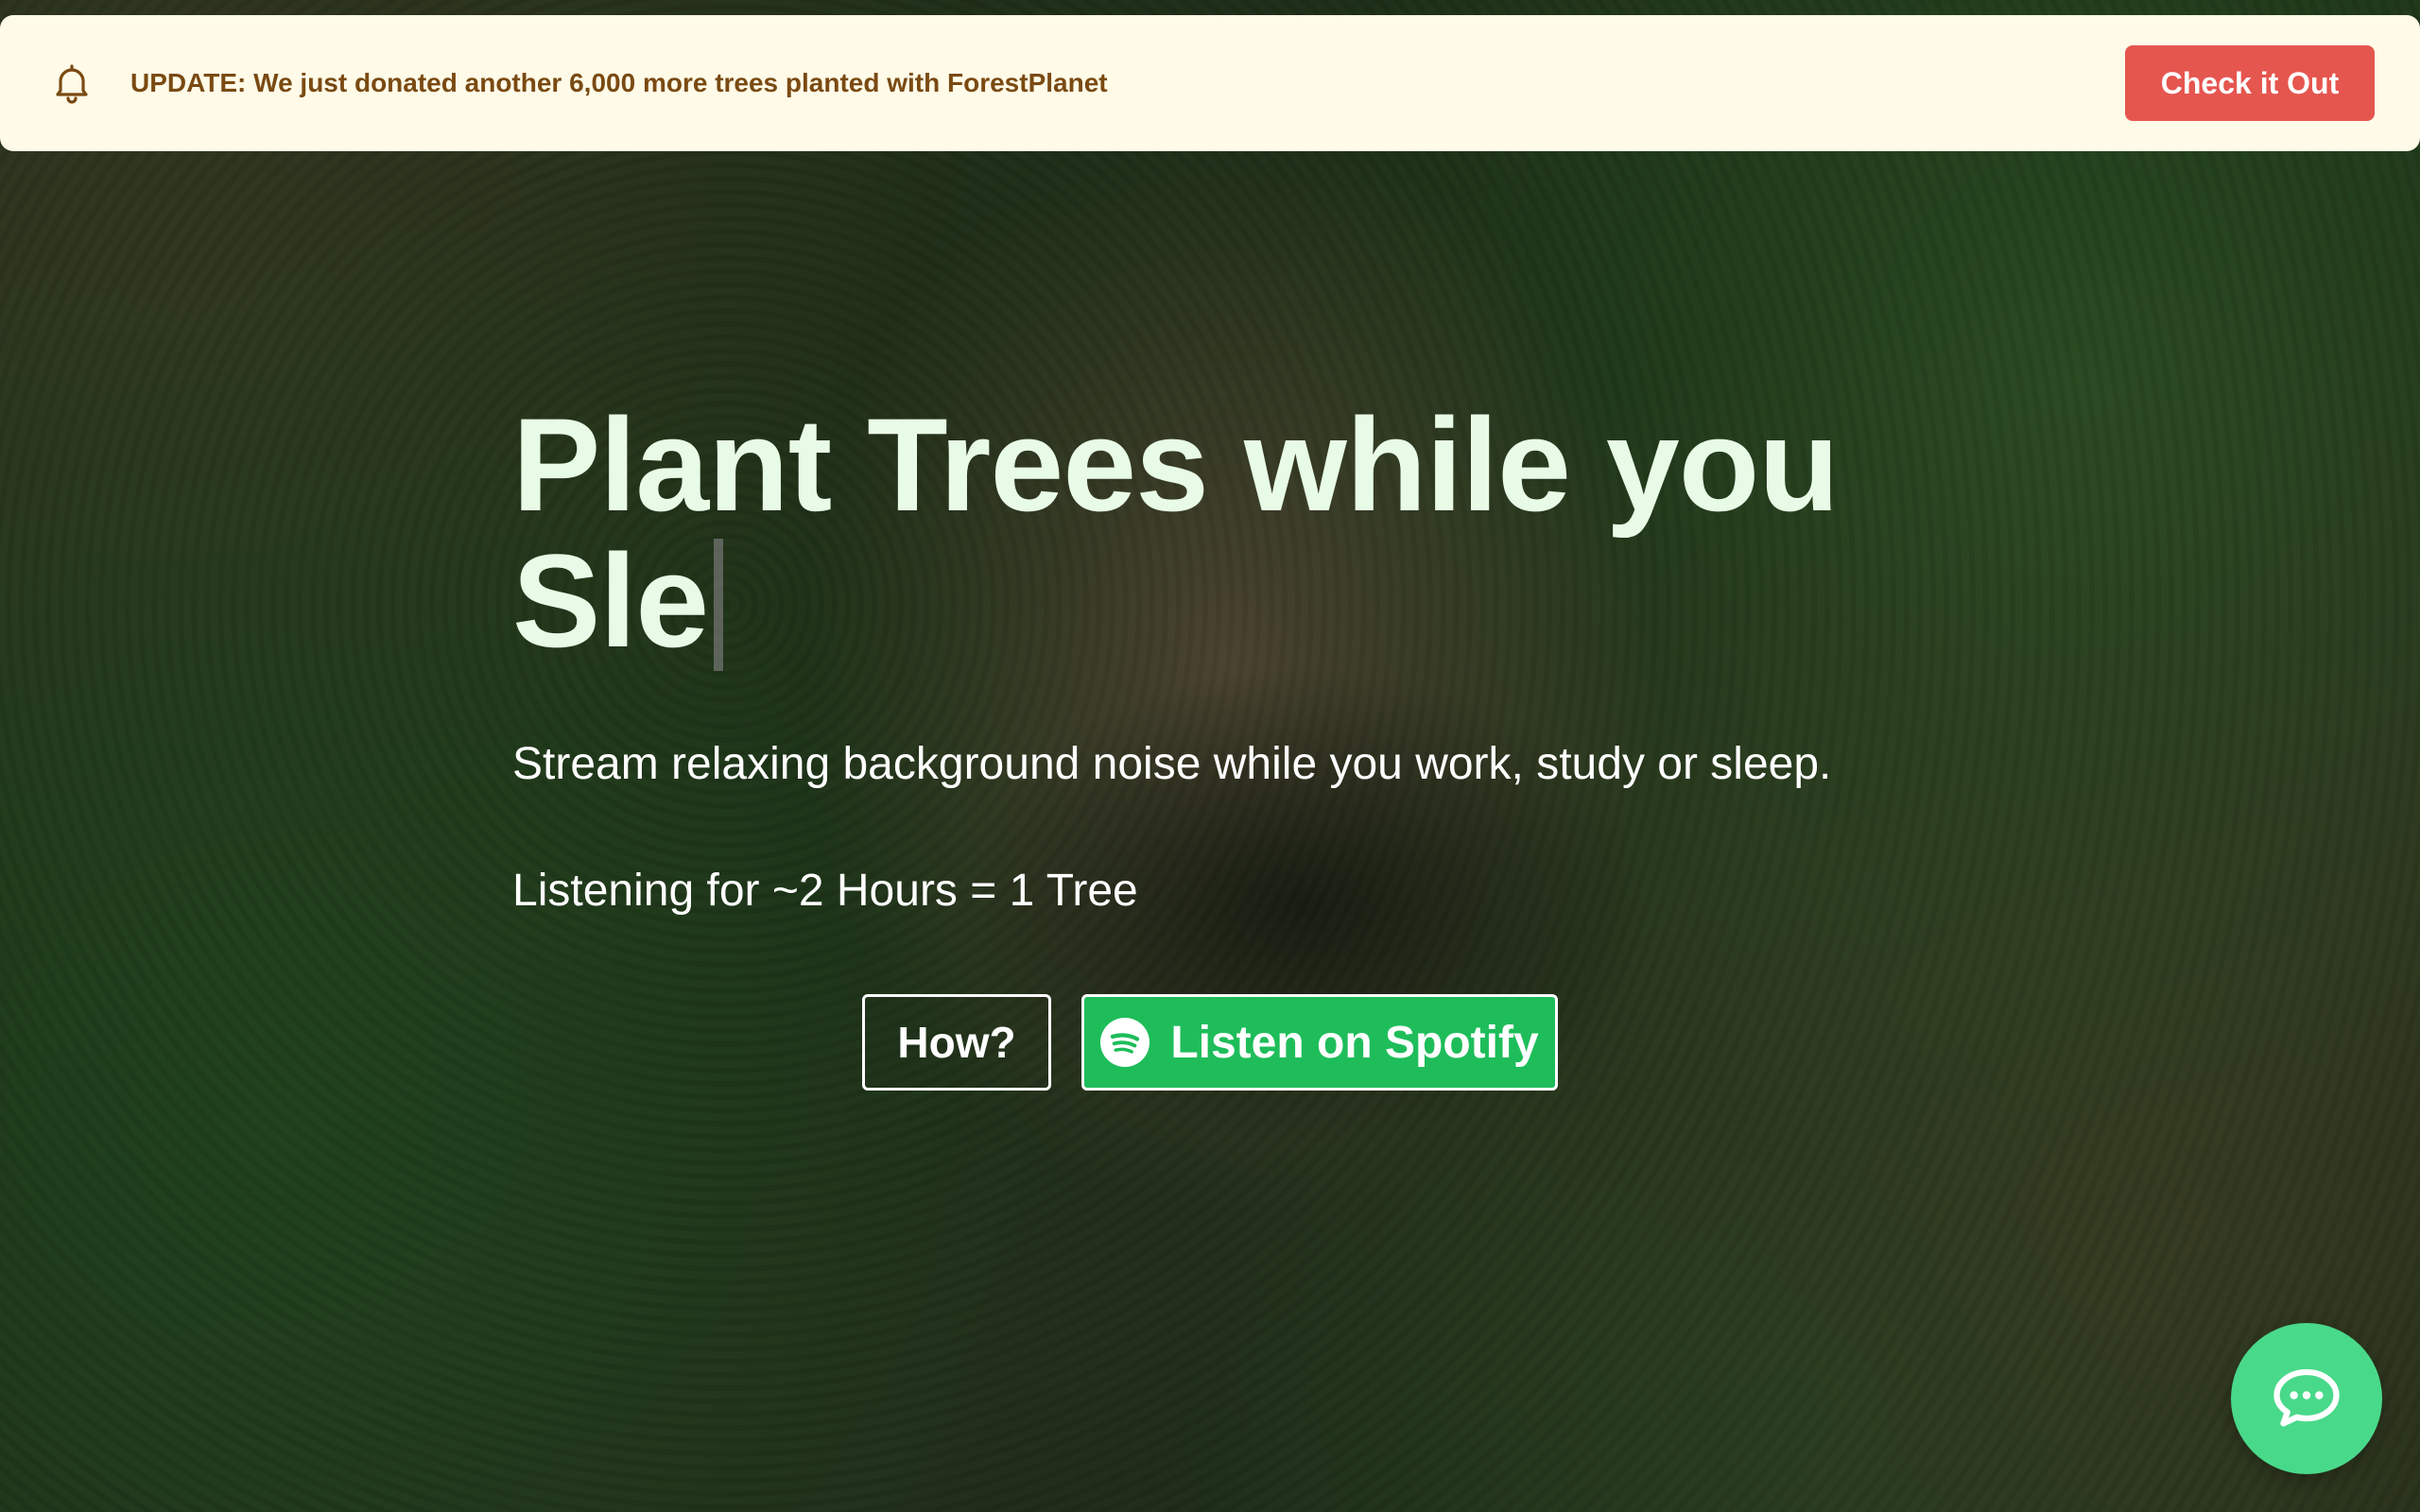  What do you see at coordinates (956, 1042) in the screenshot?
I see `how-button: How?` at bounding box center [956, 1042].